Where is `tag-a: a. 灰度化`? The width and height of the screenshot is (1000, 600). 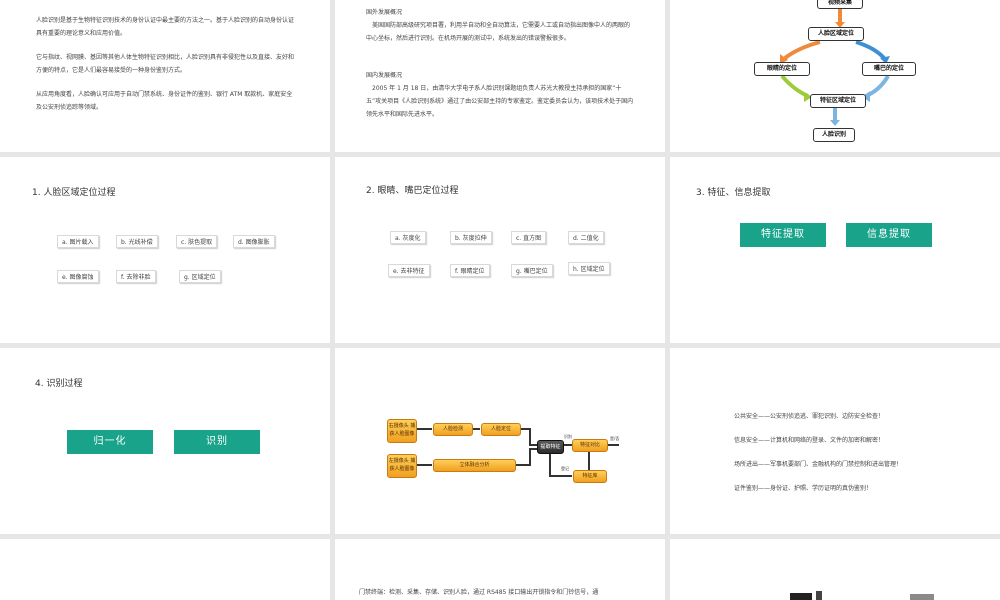 tag-a: a. 灰度化 is located at coordinates (408, 237).